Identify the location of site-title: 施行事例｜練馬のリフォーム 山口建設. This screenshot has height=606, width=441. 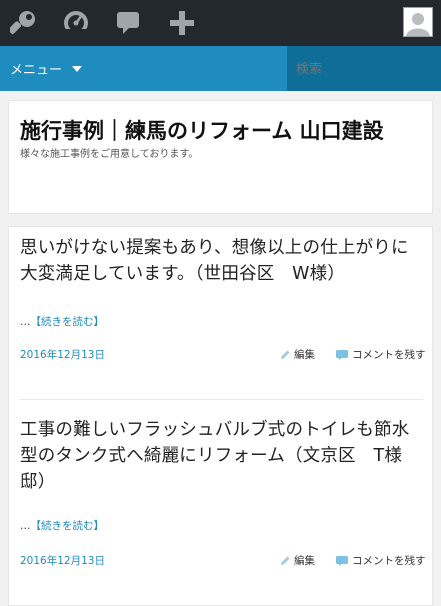
(221, 131).